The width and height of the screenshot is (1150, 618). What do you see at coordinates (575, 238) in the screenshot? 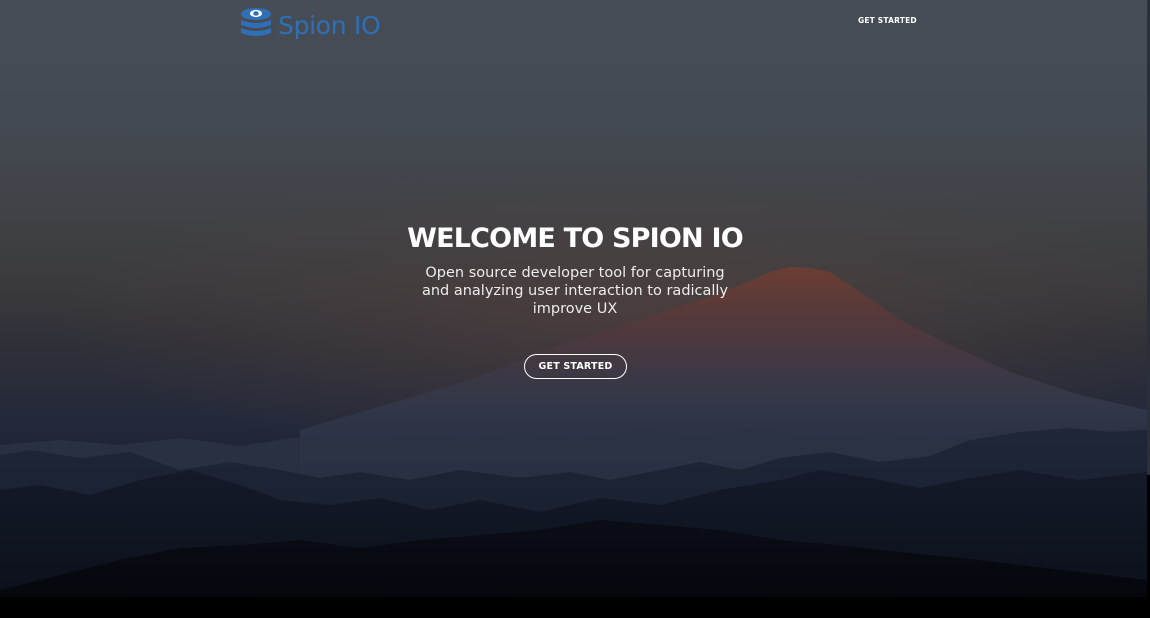
I see `hero-headline: WELCOME TO SPION IO` at bounding box center [575, 238].